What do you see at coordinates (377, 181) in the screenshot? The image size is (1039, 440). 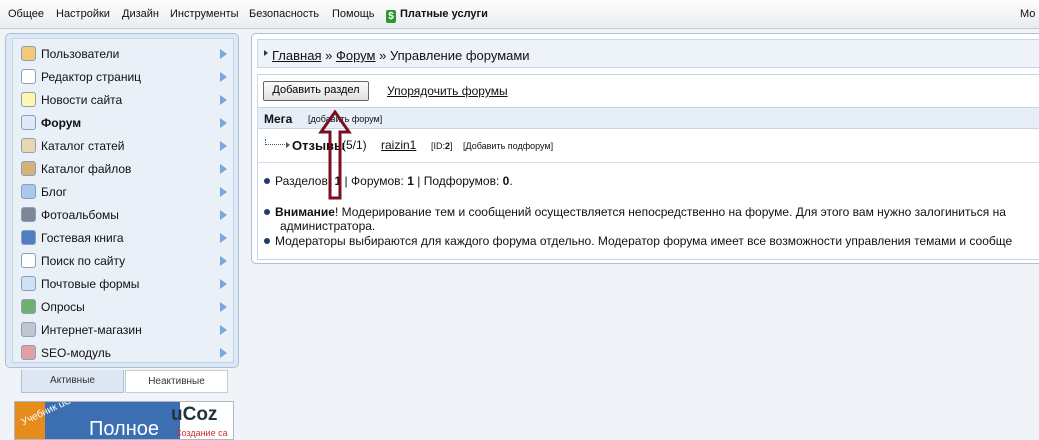 I see `stats-forums-label: Форумов:` at bounding box center [377, 181].